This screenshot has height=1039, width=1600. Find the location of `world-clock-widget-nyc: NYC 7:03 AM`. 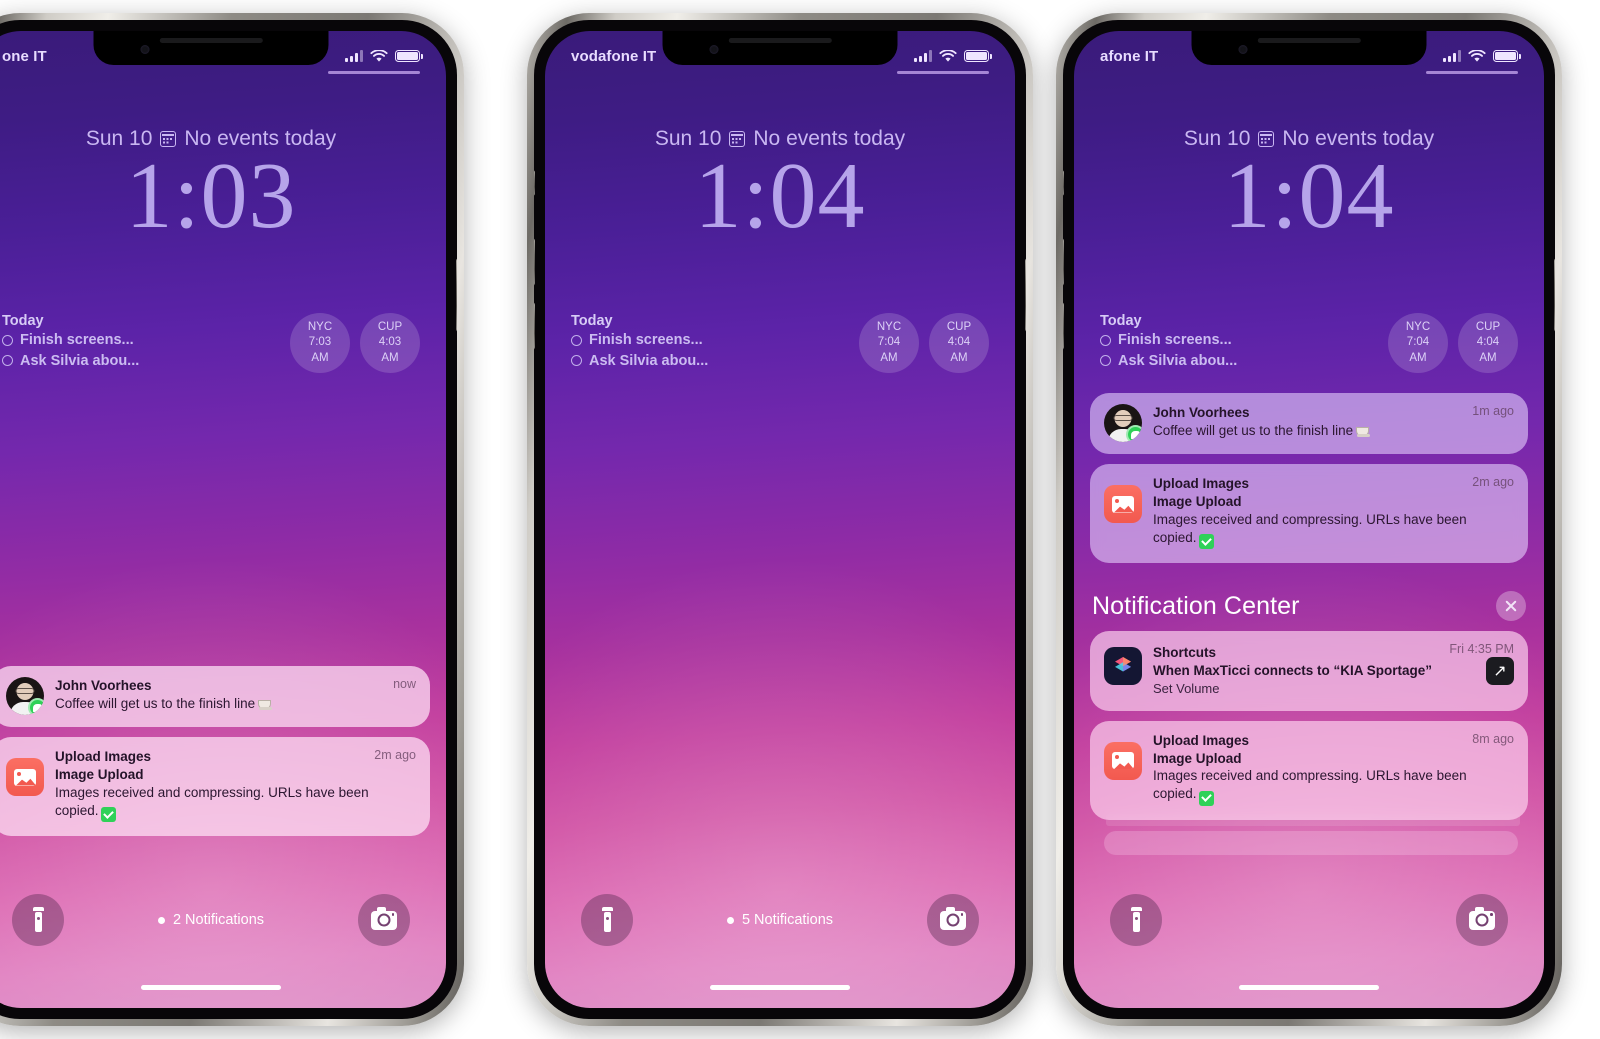

world-clock-widget-nyc: NYC 7:03 AM is located at coordinates (320, 343).